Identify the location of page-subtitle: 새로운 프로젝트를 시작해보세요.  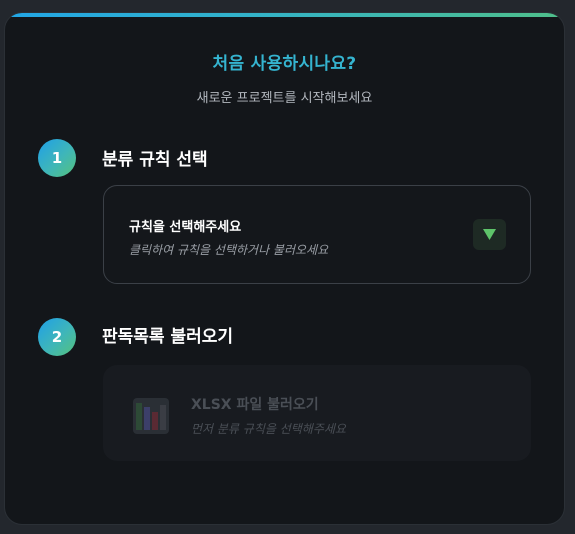
(284, 98).